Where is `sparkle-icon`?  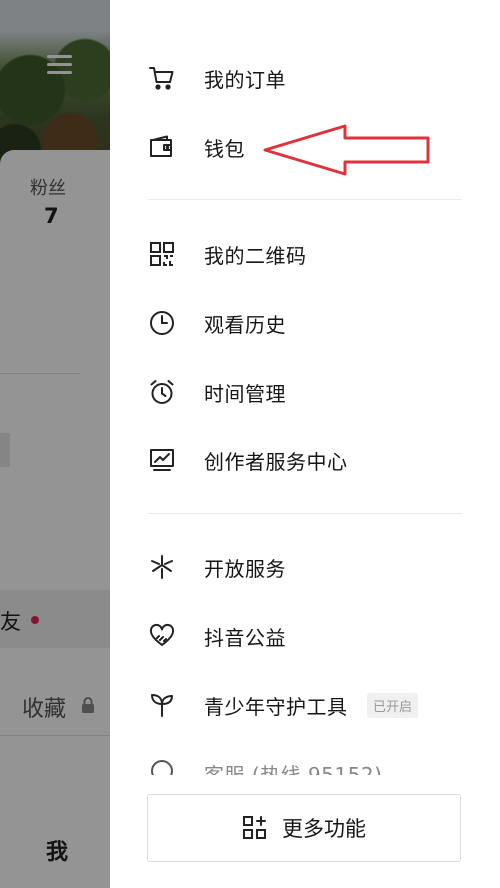 sparkle-icon is located at coordinates (162, 567).